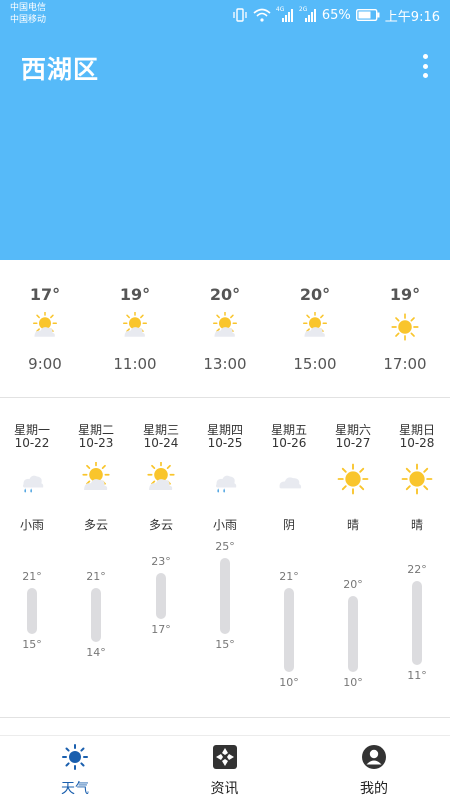  I want to click on city-title: 西湖区, so click(60, 68).